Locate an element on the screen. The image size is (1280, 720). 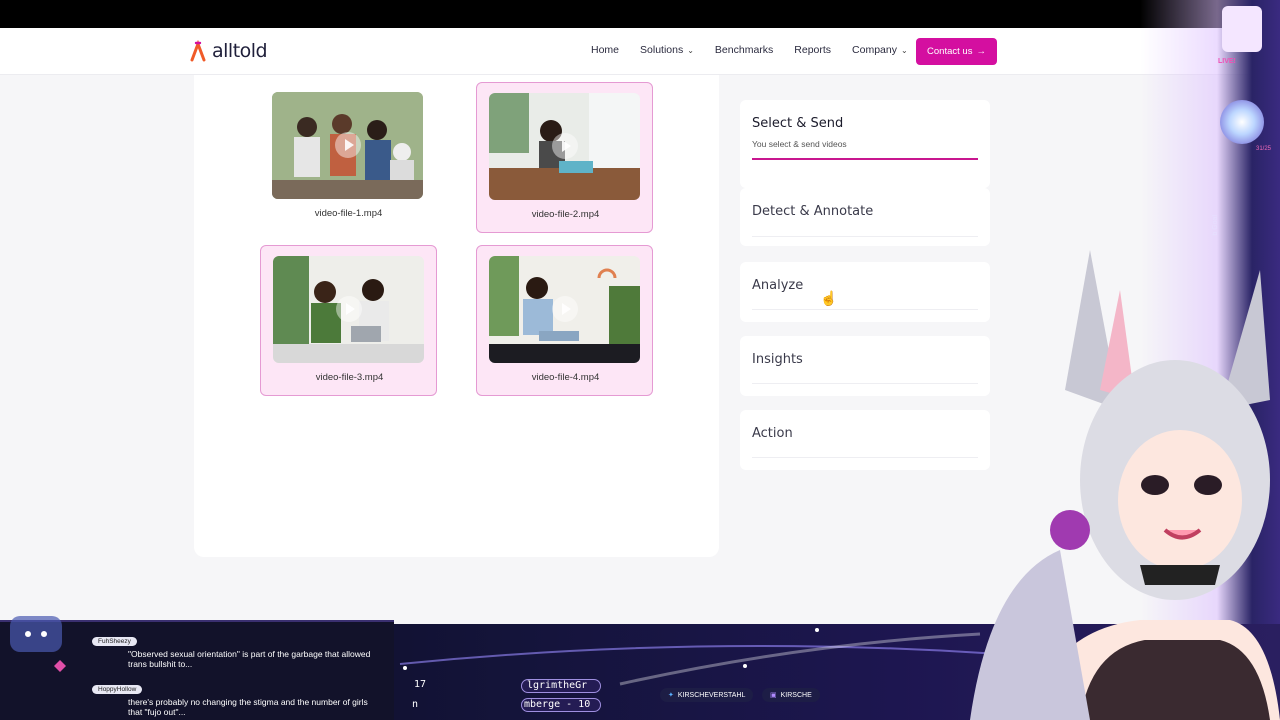
nav-reports-label: Reports is located at coordinates (813, 50).